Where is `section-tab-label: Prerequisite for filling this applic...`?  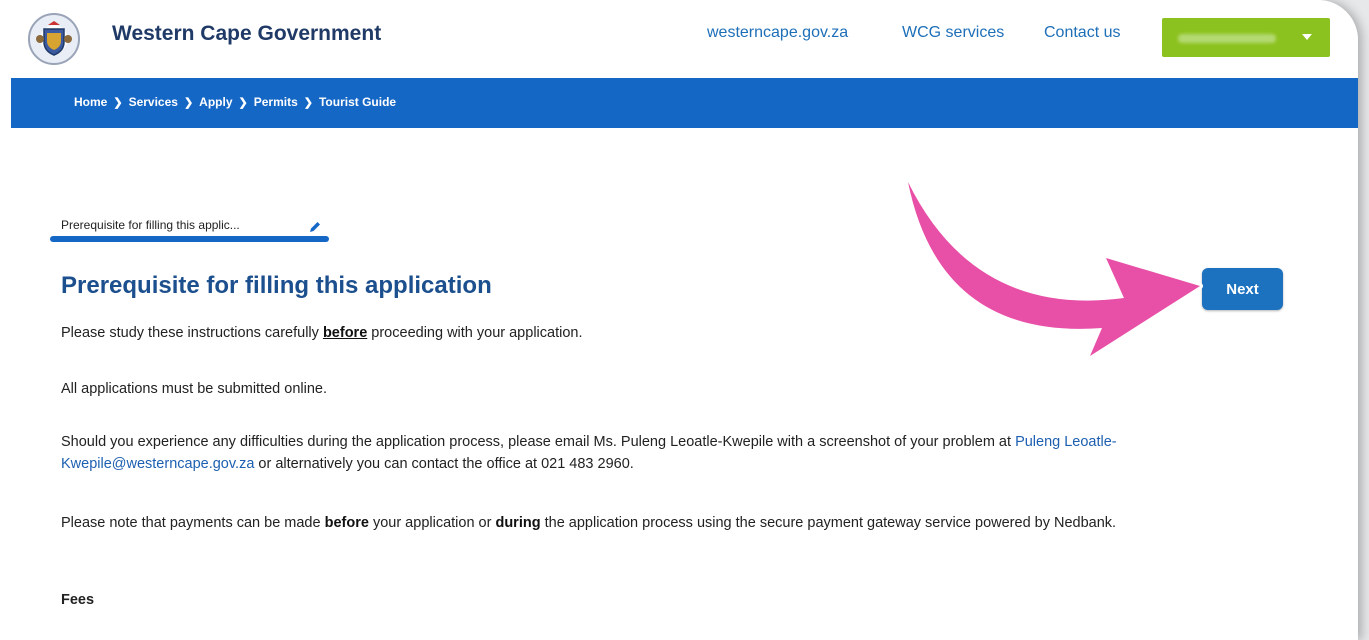
section-tab-label: Prerequisite for filling this applic... is located at coordinates (150, 225).